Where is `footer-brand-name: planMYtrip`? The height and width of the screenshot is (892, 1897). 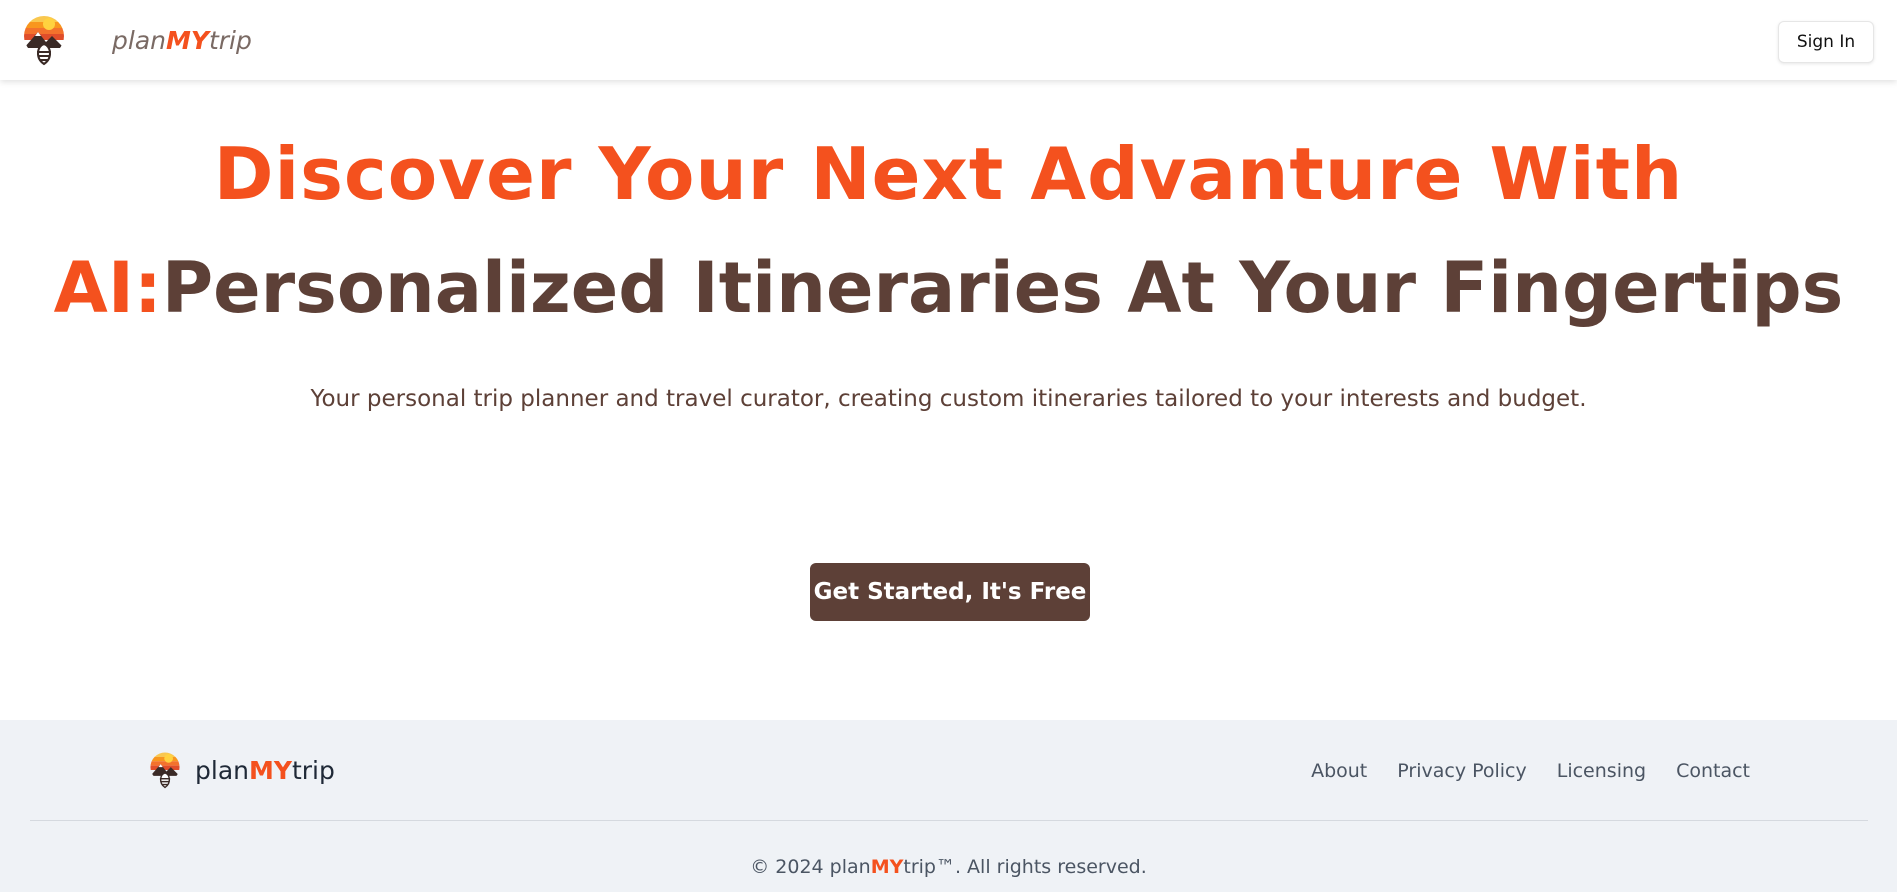 footer-brand-name: planMYtrip is located at coordinates (265, 770).